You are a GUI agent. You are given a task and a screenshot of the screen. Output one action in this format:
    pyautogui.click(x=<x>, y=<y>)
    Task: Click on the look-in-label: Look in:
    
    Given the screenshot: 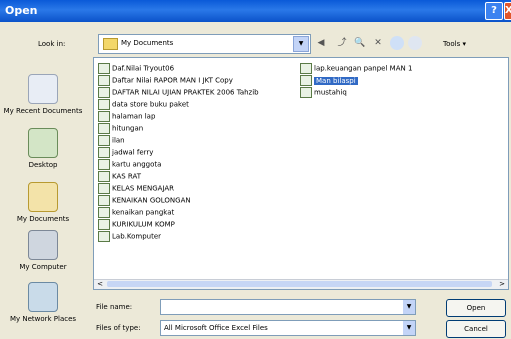 What is the action you would take?
    pyautogui.click(x=52, y=44)
    